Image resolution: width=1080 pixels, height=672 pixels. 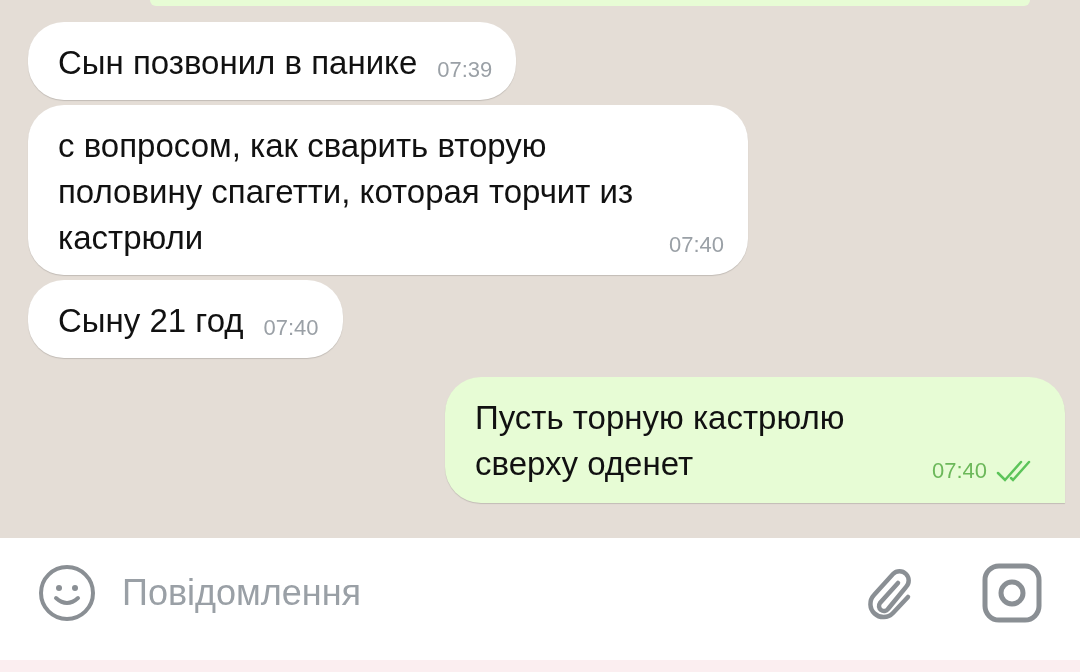 What do you see at coordinates (346, 192) in the screenshot?
I see `message-text: с вопросом, как сварить вторую половину спагетти, которая торчит из кастрюли` at bounding box center [346, 192].